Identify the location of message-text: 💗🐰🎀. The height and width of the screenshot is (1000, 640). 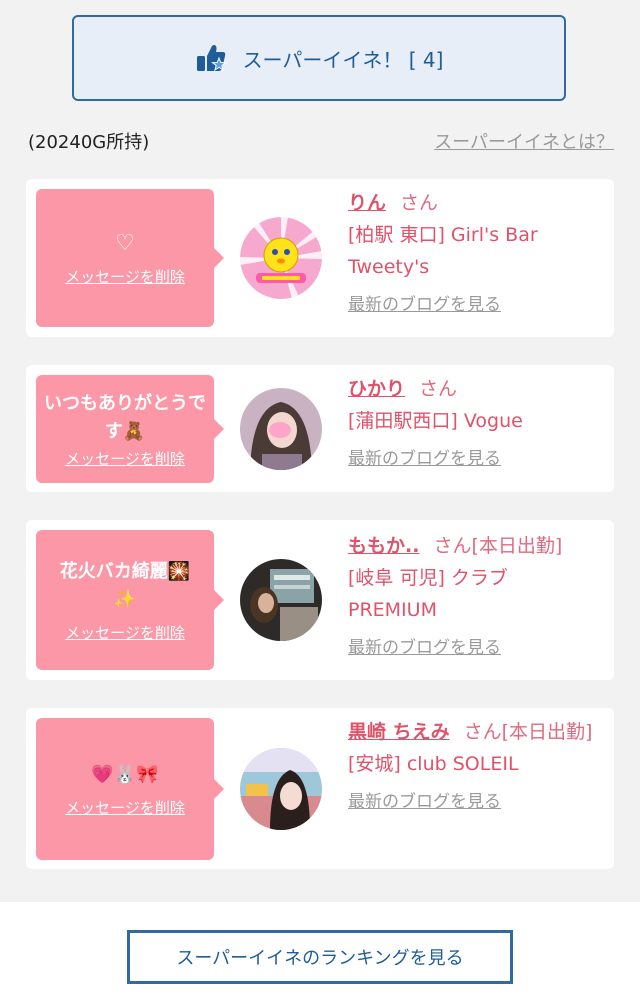
(125, 774).